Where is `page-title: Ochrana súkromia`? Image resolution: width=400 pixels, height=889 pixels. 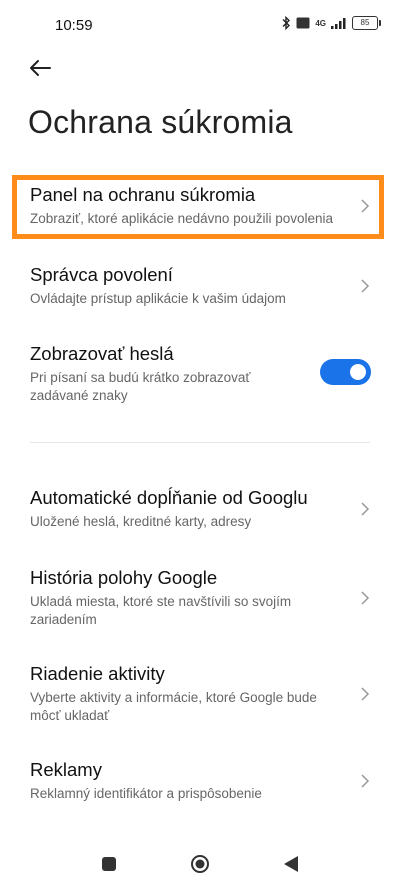 page-title: Ochrana súkromia is located at coordinates (160, 122).